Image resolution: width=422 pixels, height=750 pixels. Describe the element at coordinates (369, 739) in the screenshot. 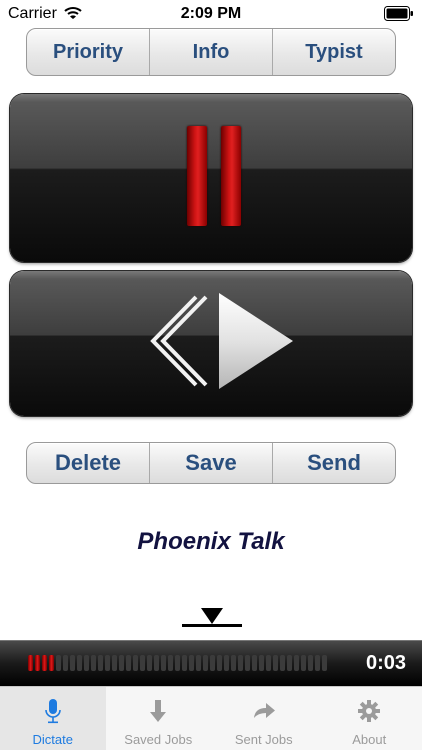

I see `tab-label: About` at that location.